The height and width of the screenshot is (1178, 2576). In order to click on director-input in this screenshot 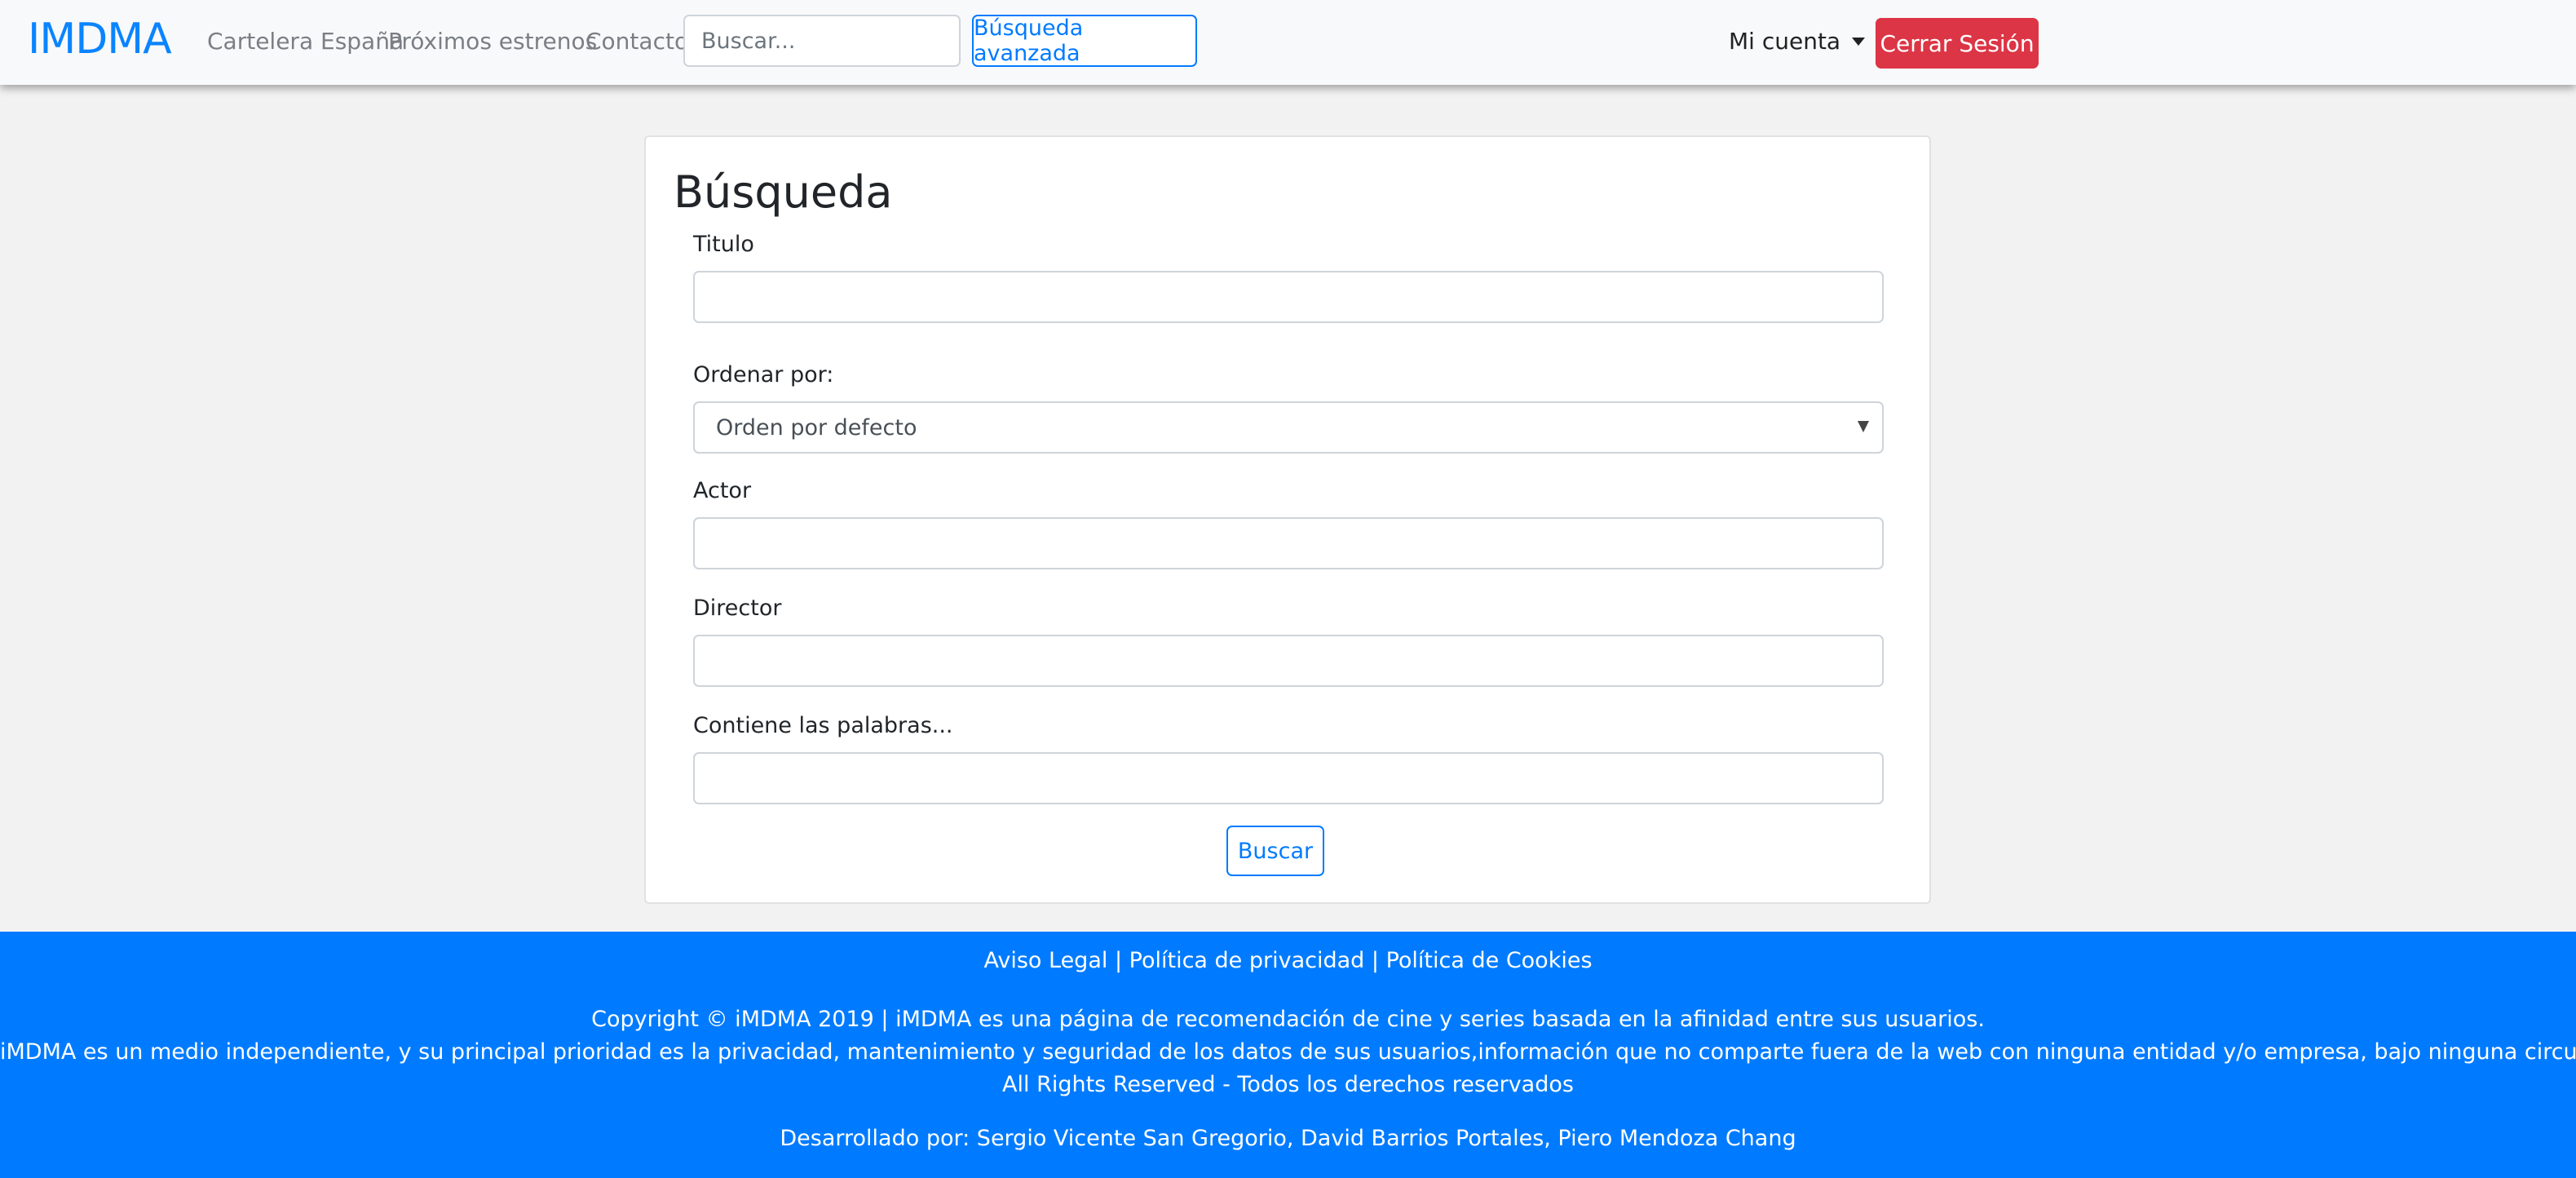, I will do `click(1288, 661)`.